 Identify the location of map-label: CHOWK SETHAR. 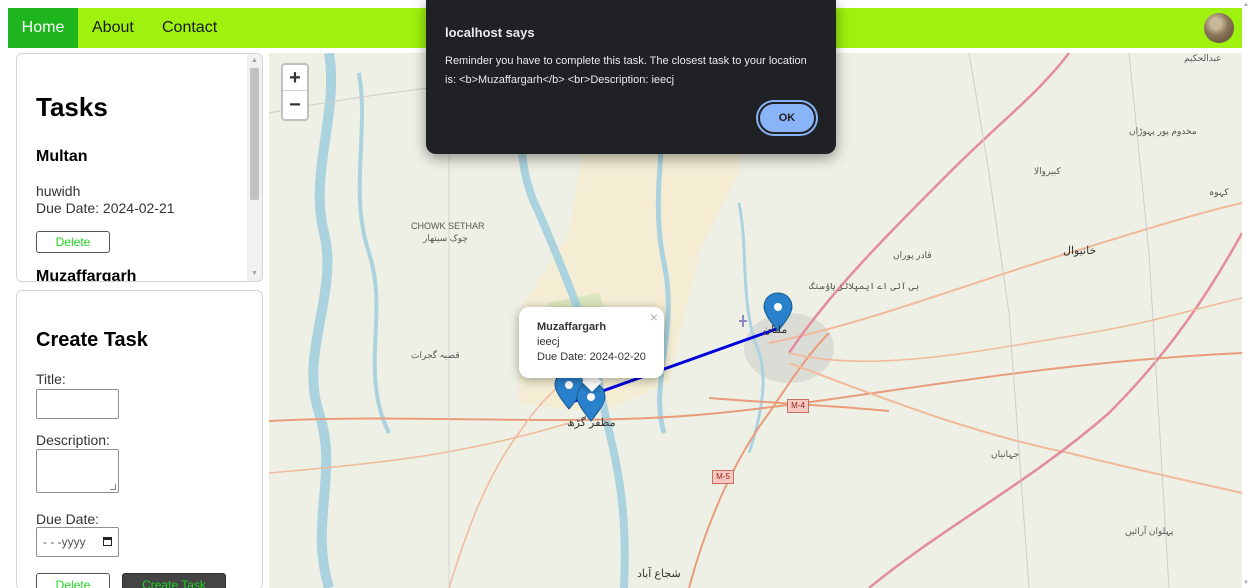
(448, 226).